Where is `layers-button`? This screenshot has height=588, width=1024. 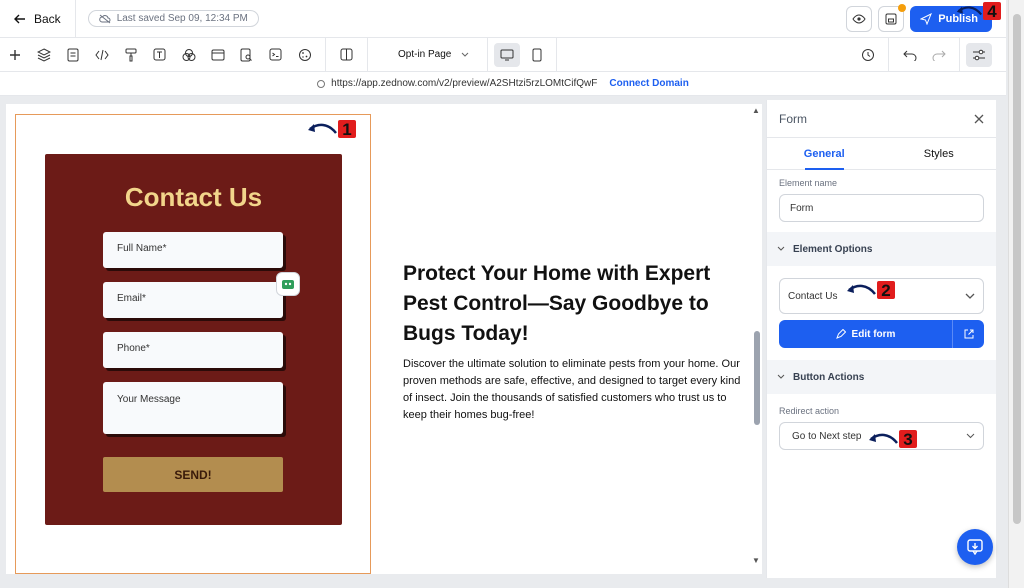
layers-button is located at coordinates (43, 55).